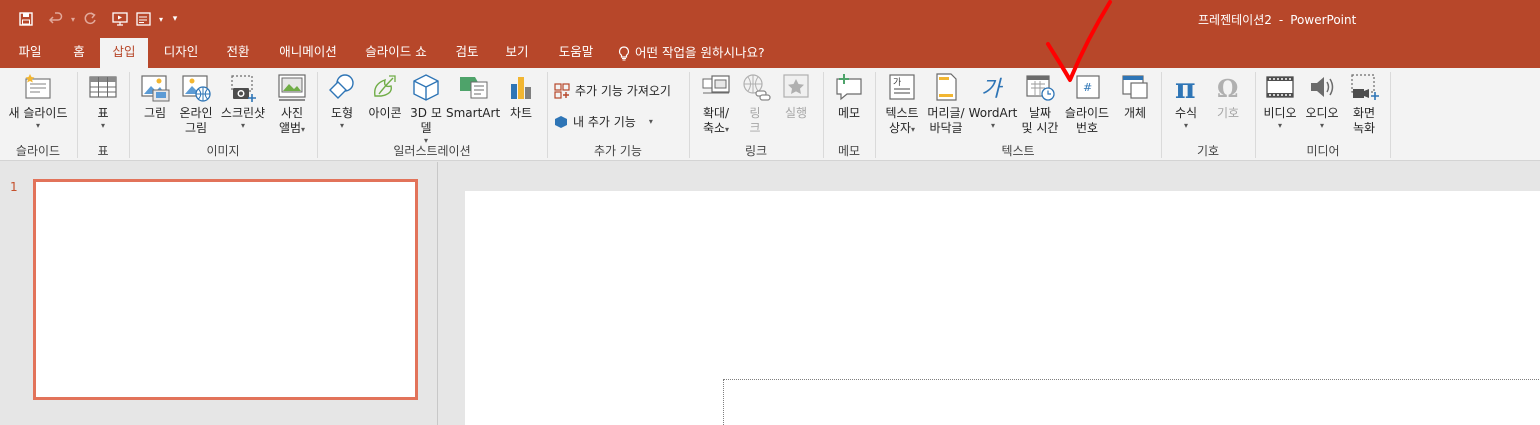  What do you see at coordinates (181, 53) in the screenshot?
I see `tab-design: 디자인` at bounding box center [181, 53].